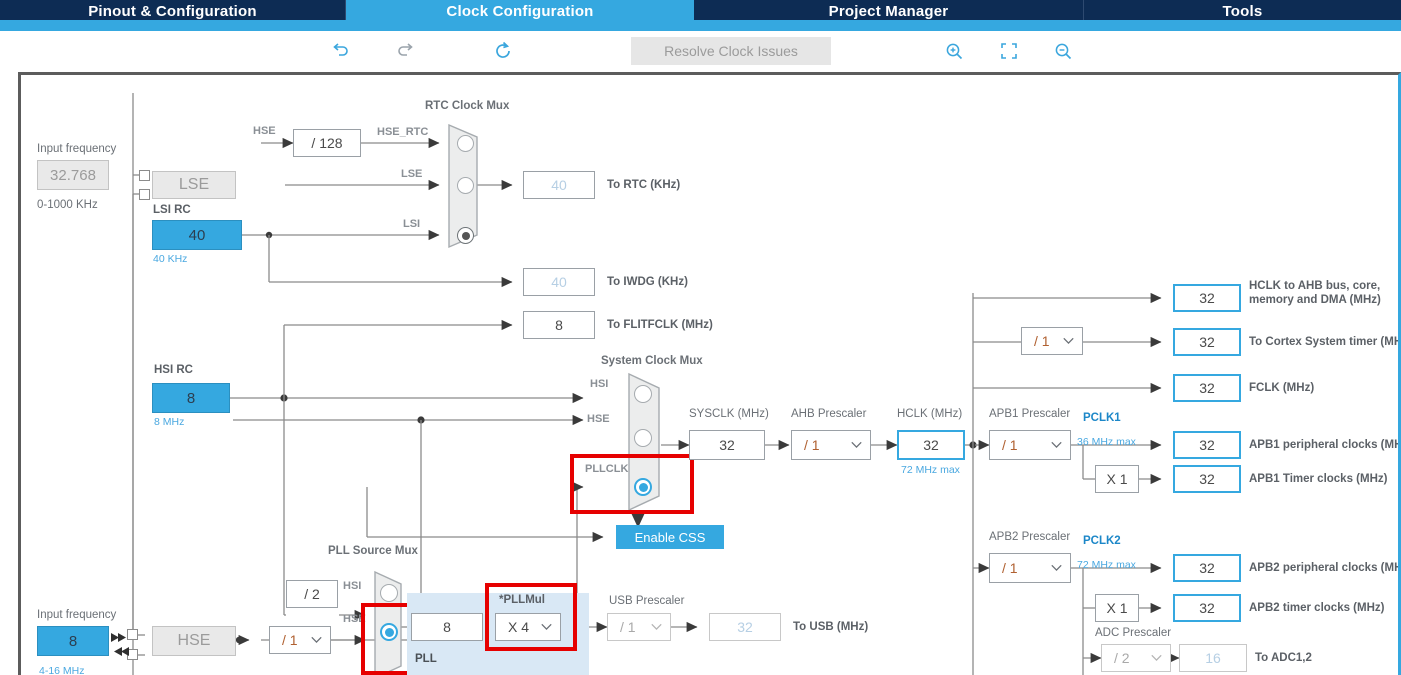 The width and height of the screenshot is (1401, 675). What do you see at coordinates (599, 384) in the screenshot?
I see `sys-mux-input-hsi-label: HSI` at bounding box center [599, 384].